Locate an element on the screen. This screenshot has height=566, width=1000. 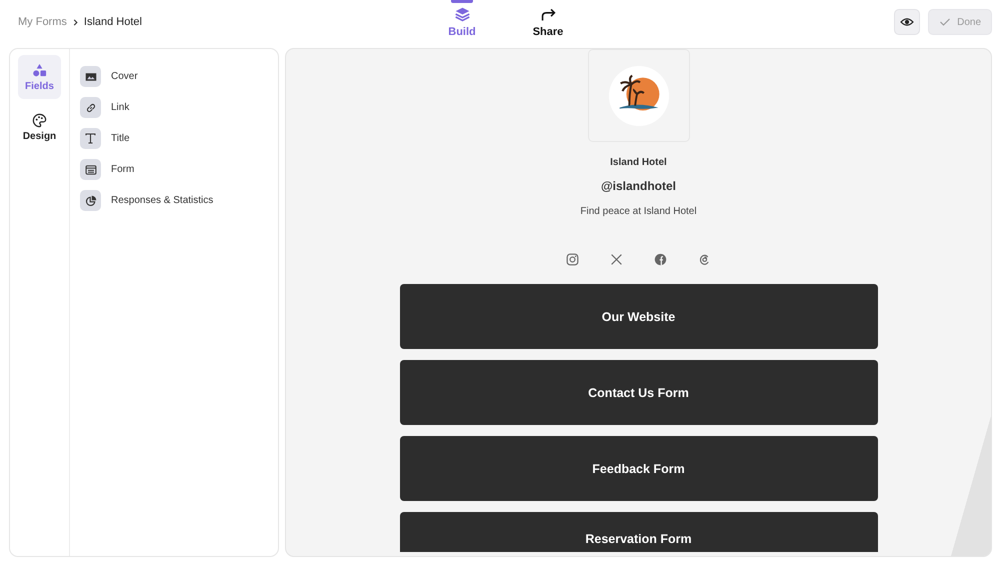
palette-icon is located at coordinates (39, 120).